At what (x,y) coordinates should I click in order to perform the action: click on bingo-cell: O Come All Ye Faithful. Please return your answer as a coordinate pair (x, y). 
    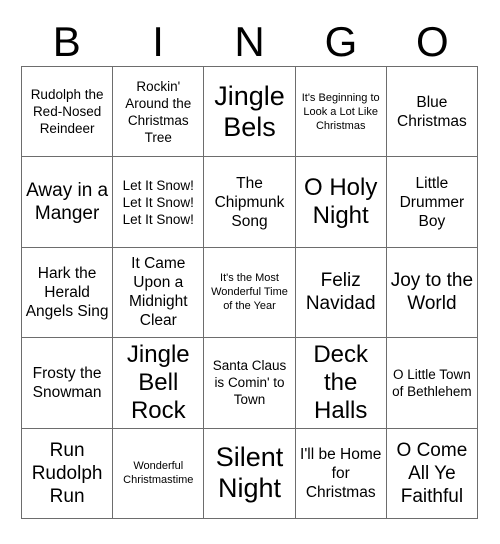
    Looking at the image, I should click on (432, 473).